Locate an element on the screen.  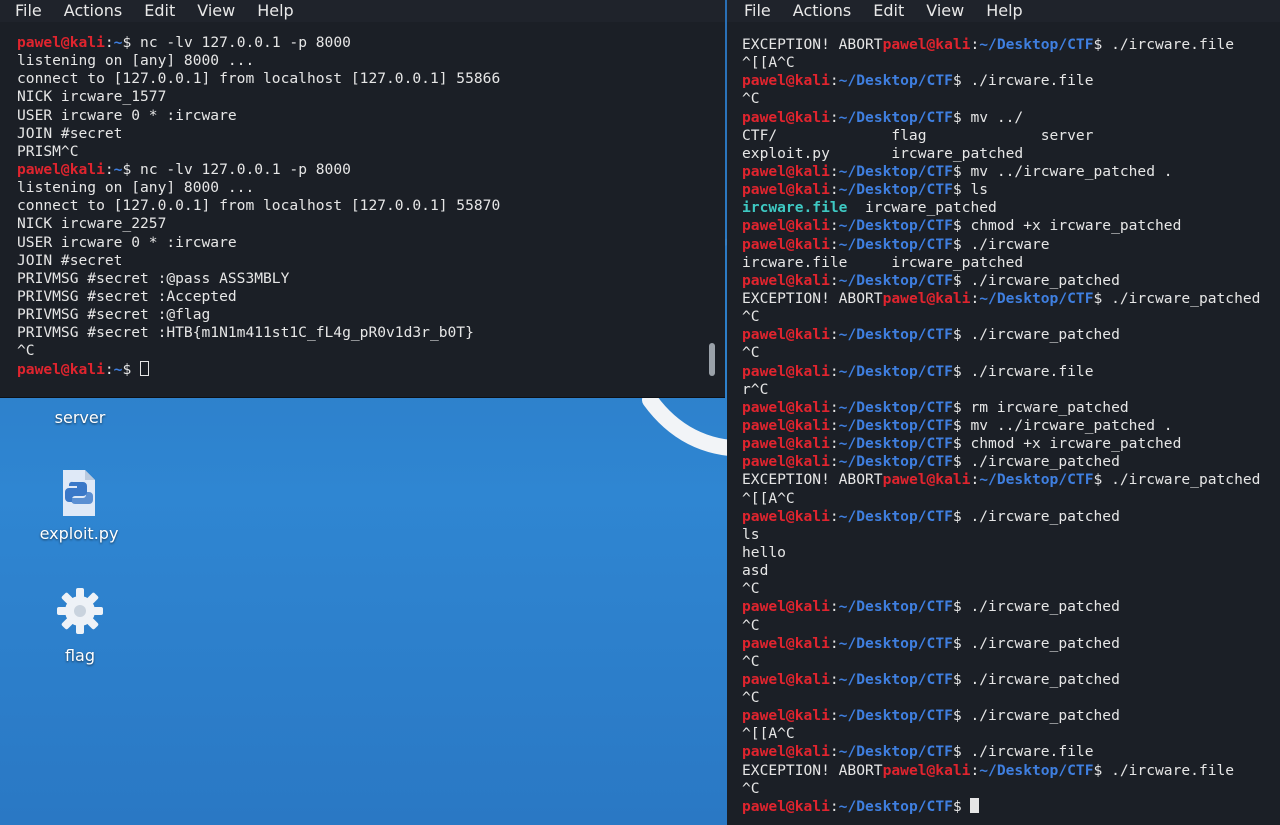
desktop-icon-flag: flag is located at coordinates (80, 625).